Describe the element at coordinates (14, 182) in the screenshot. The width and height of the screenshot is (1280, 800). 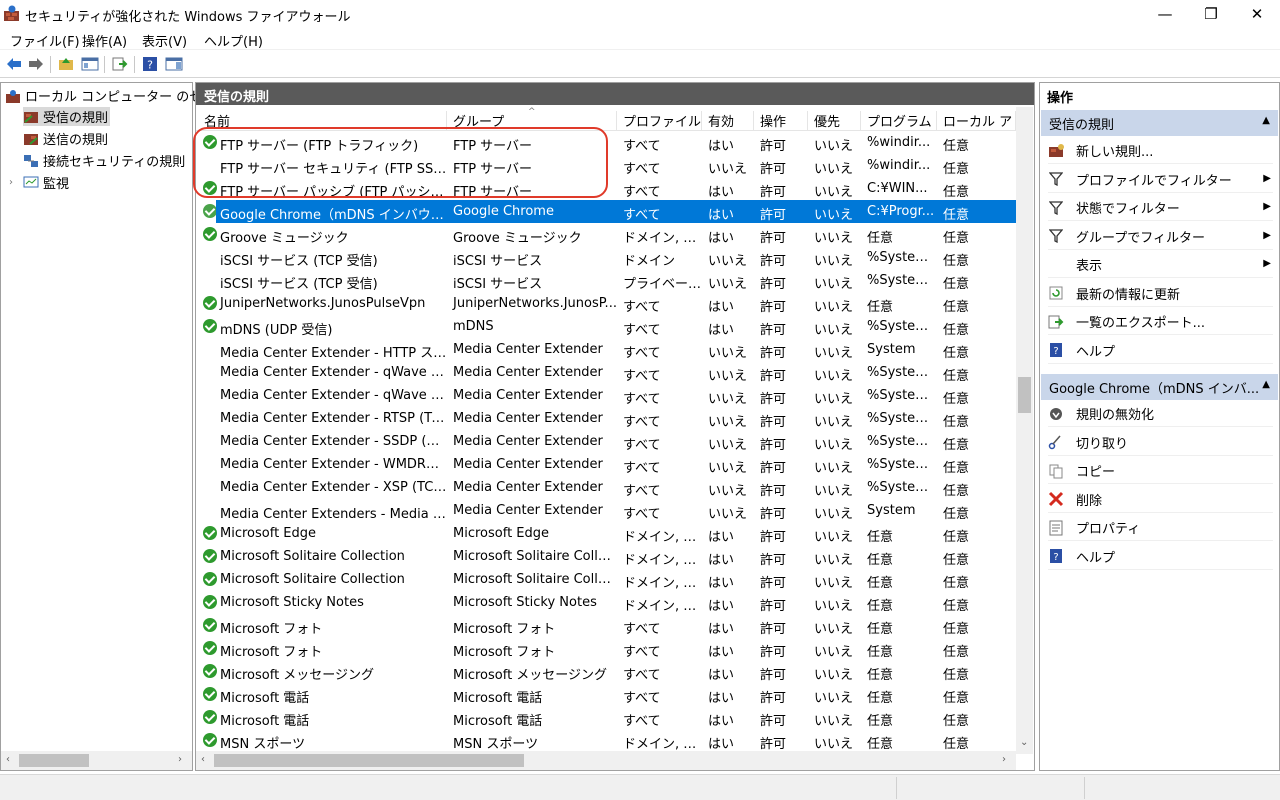
I see `chevron-right-icon: ›` at that location.